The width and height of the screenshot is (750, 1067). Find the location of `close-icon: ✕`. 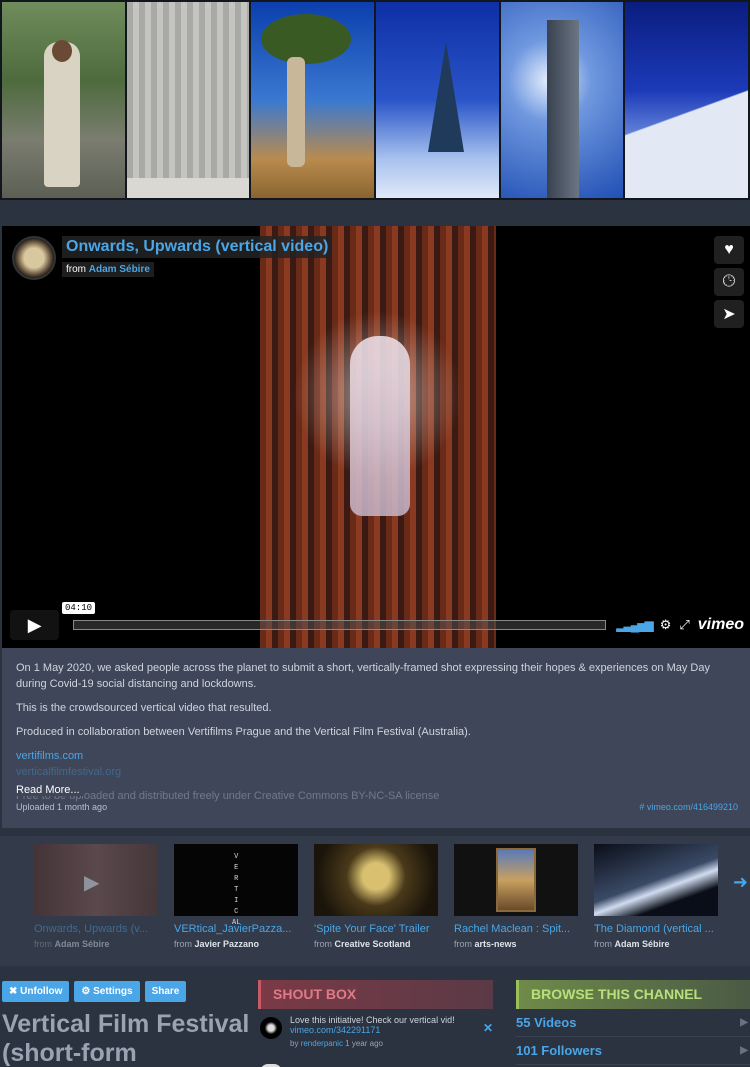

close-icon: ✕ is located at coordinates (488, 1028).